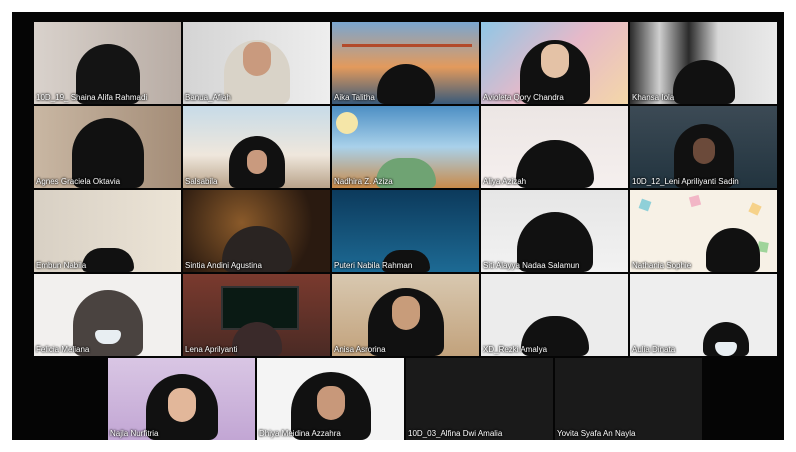 Image resolution: width=796 pixels, height=452 pixels. What do you see at coordinates (201, 181) in the screenshot?
I see `participant-name: Salsabila` at bounding box center [201, 181].